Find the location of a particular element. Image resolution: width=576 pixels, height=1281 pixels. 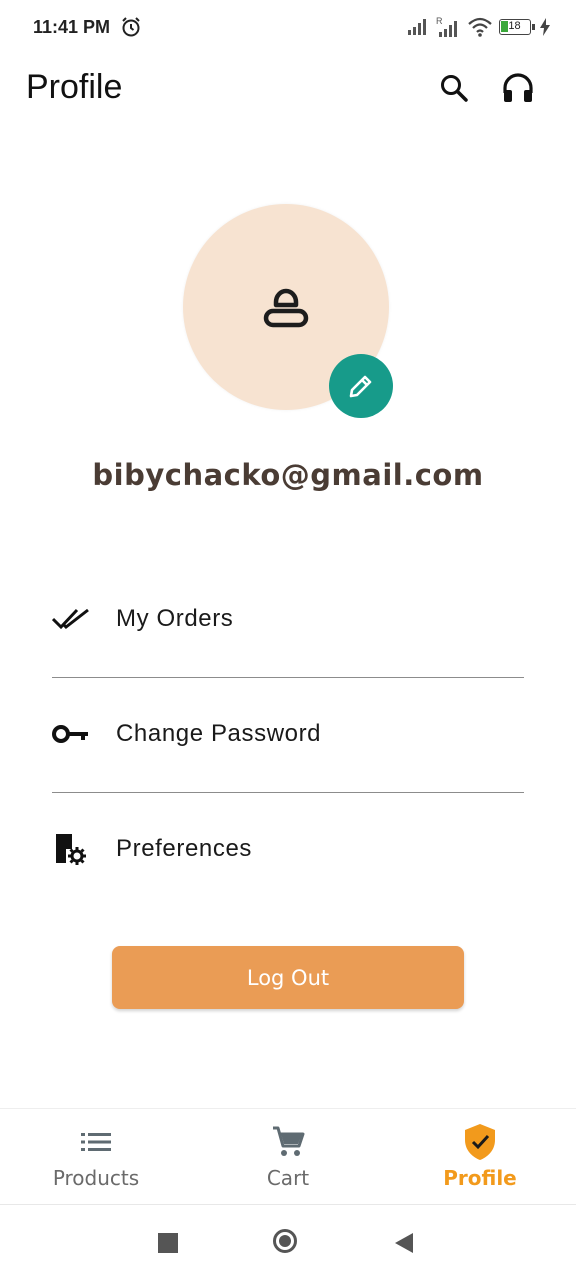

pencil-icon is located at coordinates (360, 386).